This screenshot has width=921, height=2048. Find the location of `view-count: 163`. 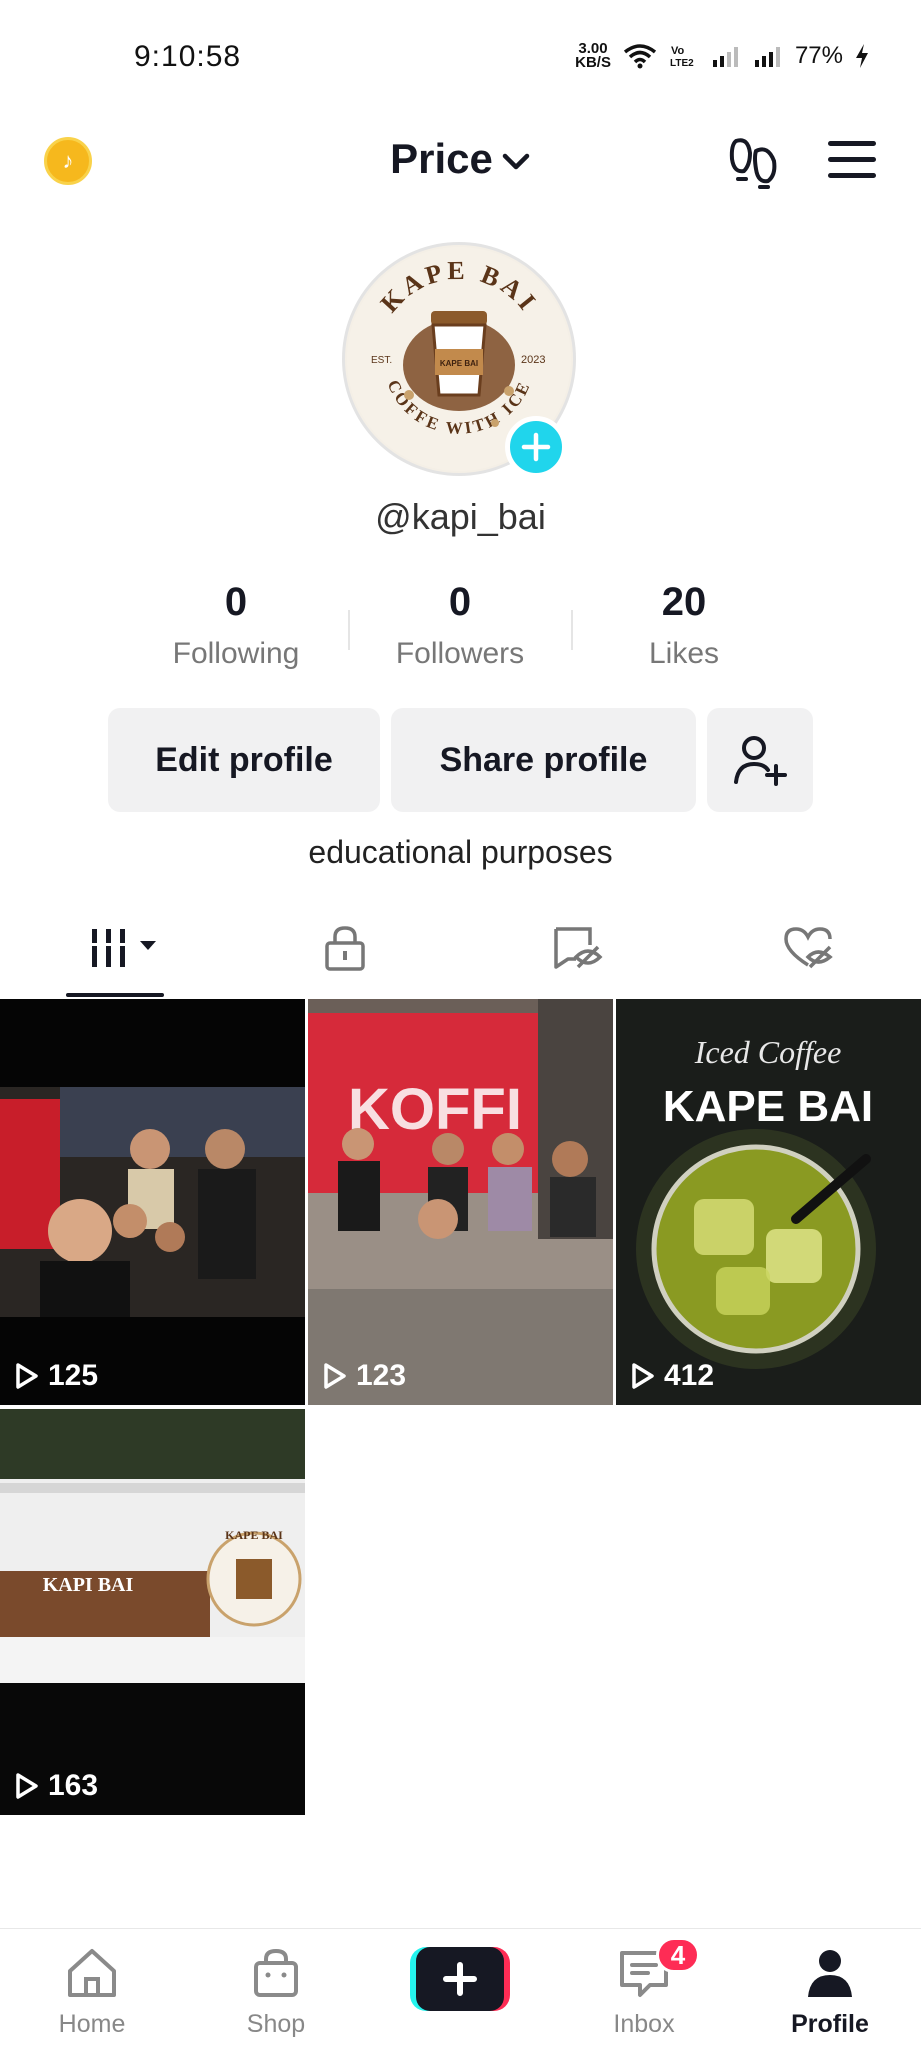

view-count: 163 is located at coordinates (56, 1786).